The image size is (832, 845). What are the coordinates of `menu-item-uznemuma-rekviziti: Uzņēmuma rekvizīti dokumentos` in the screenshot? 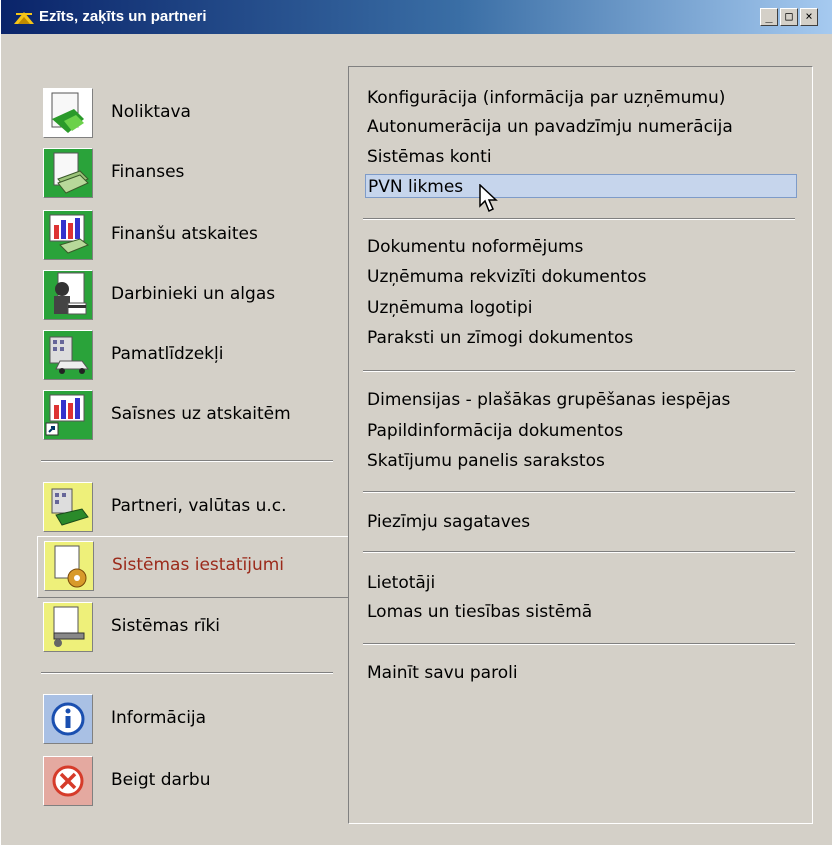 It's located at (506, 277).